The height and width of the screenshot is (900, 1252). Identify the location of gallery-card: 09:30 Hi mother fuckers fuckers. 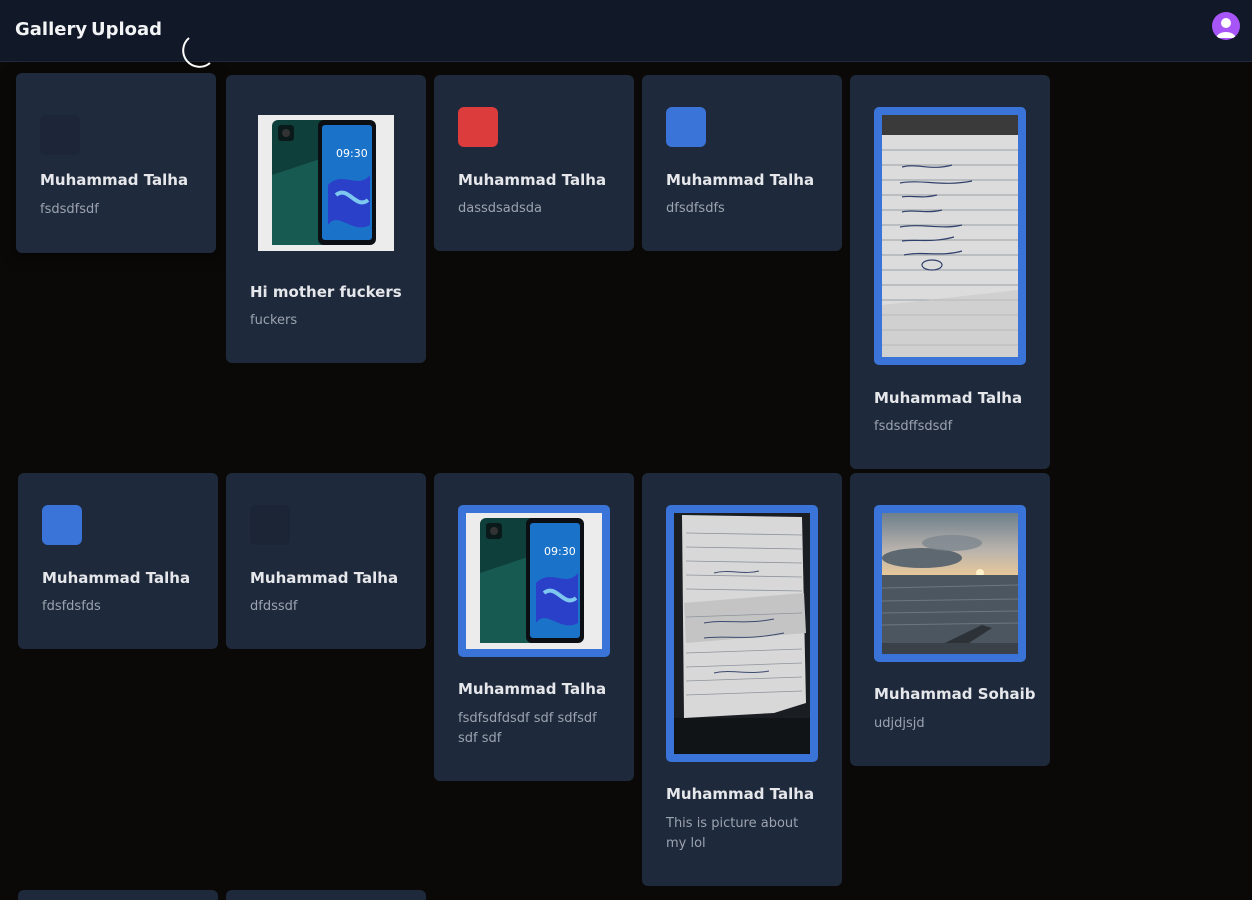
(326, 219).